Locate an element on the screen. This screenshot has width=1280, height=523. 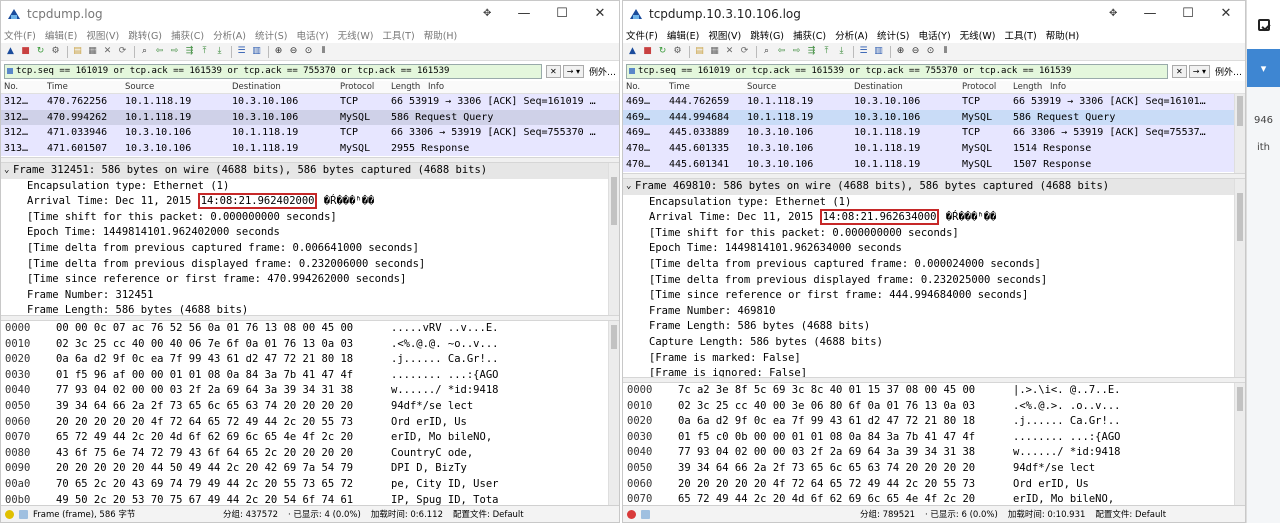
fin-icon: ▲ is located at coordinates (632, 51).